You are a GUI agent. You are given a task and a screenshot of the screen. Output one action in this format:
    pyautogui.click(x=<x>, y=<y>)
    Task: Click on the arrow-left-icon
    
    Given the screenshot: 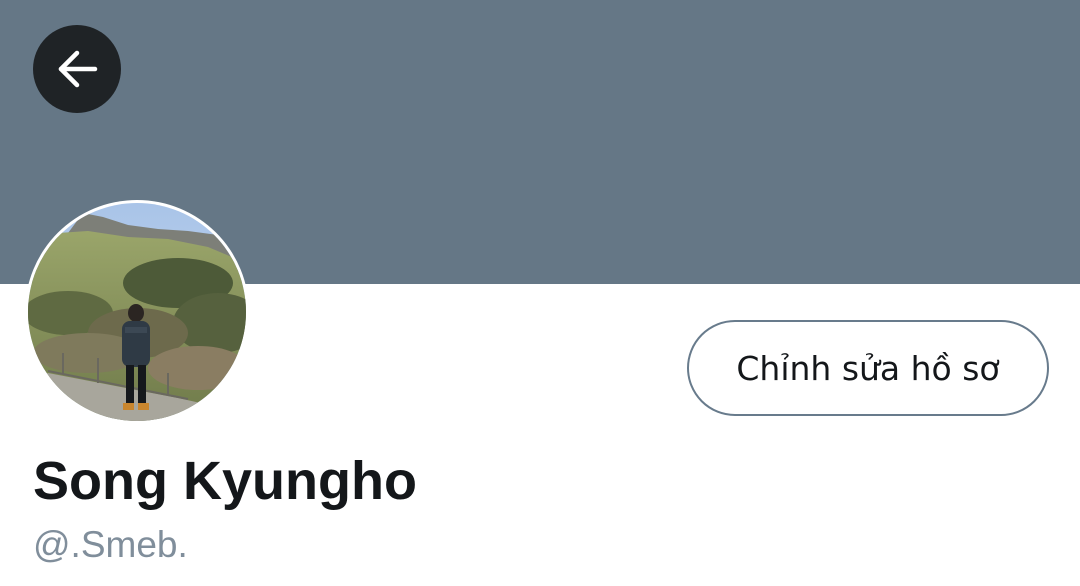 What is the action you would take?
    pyautogui.click(x=78, y=69)
    